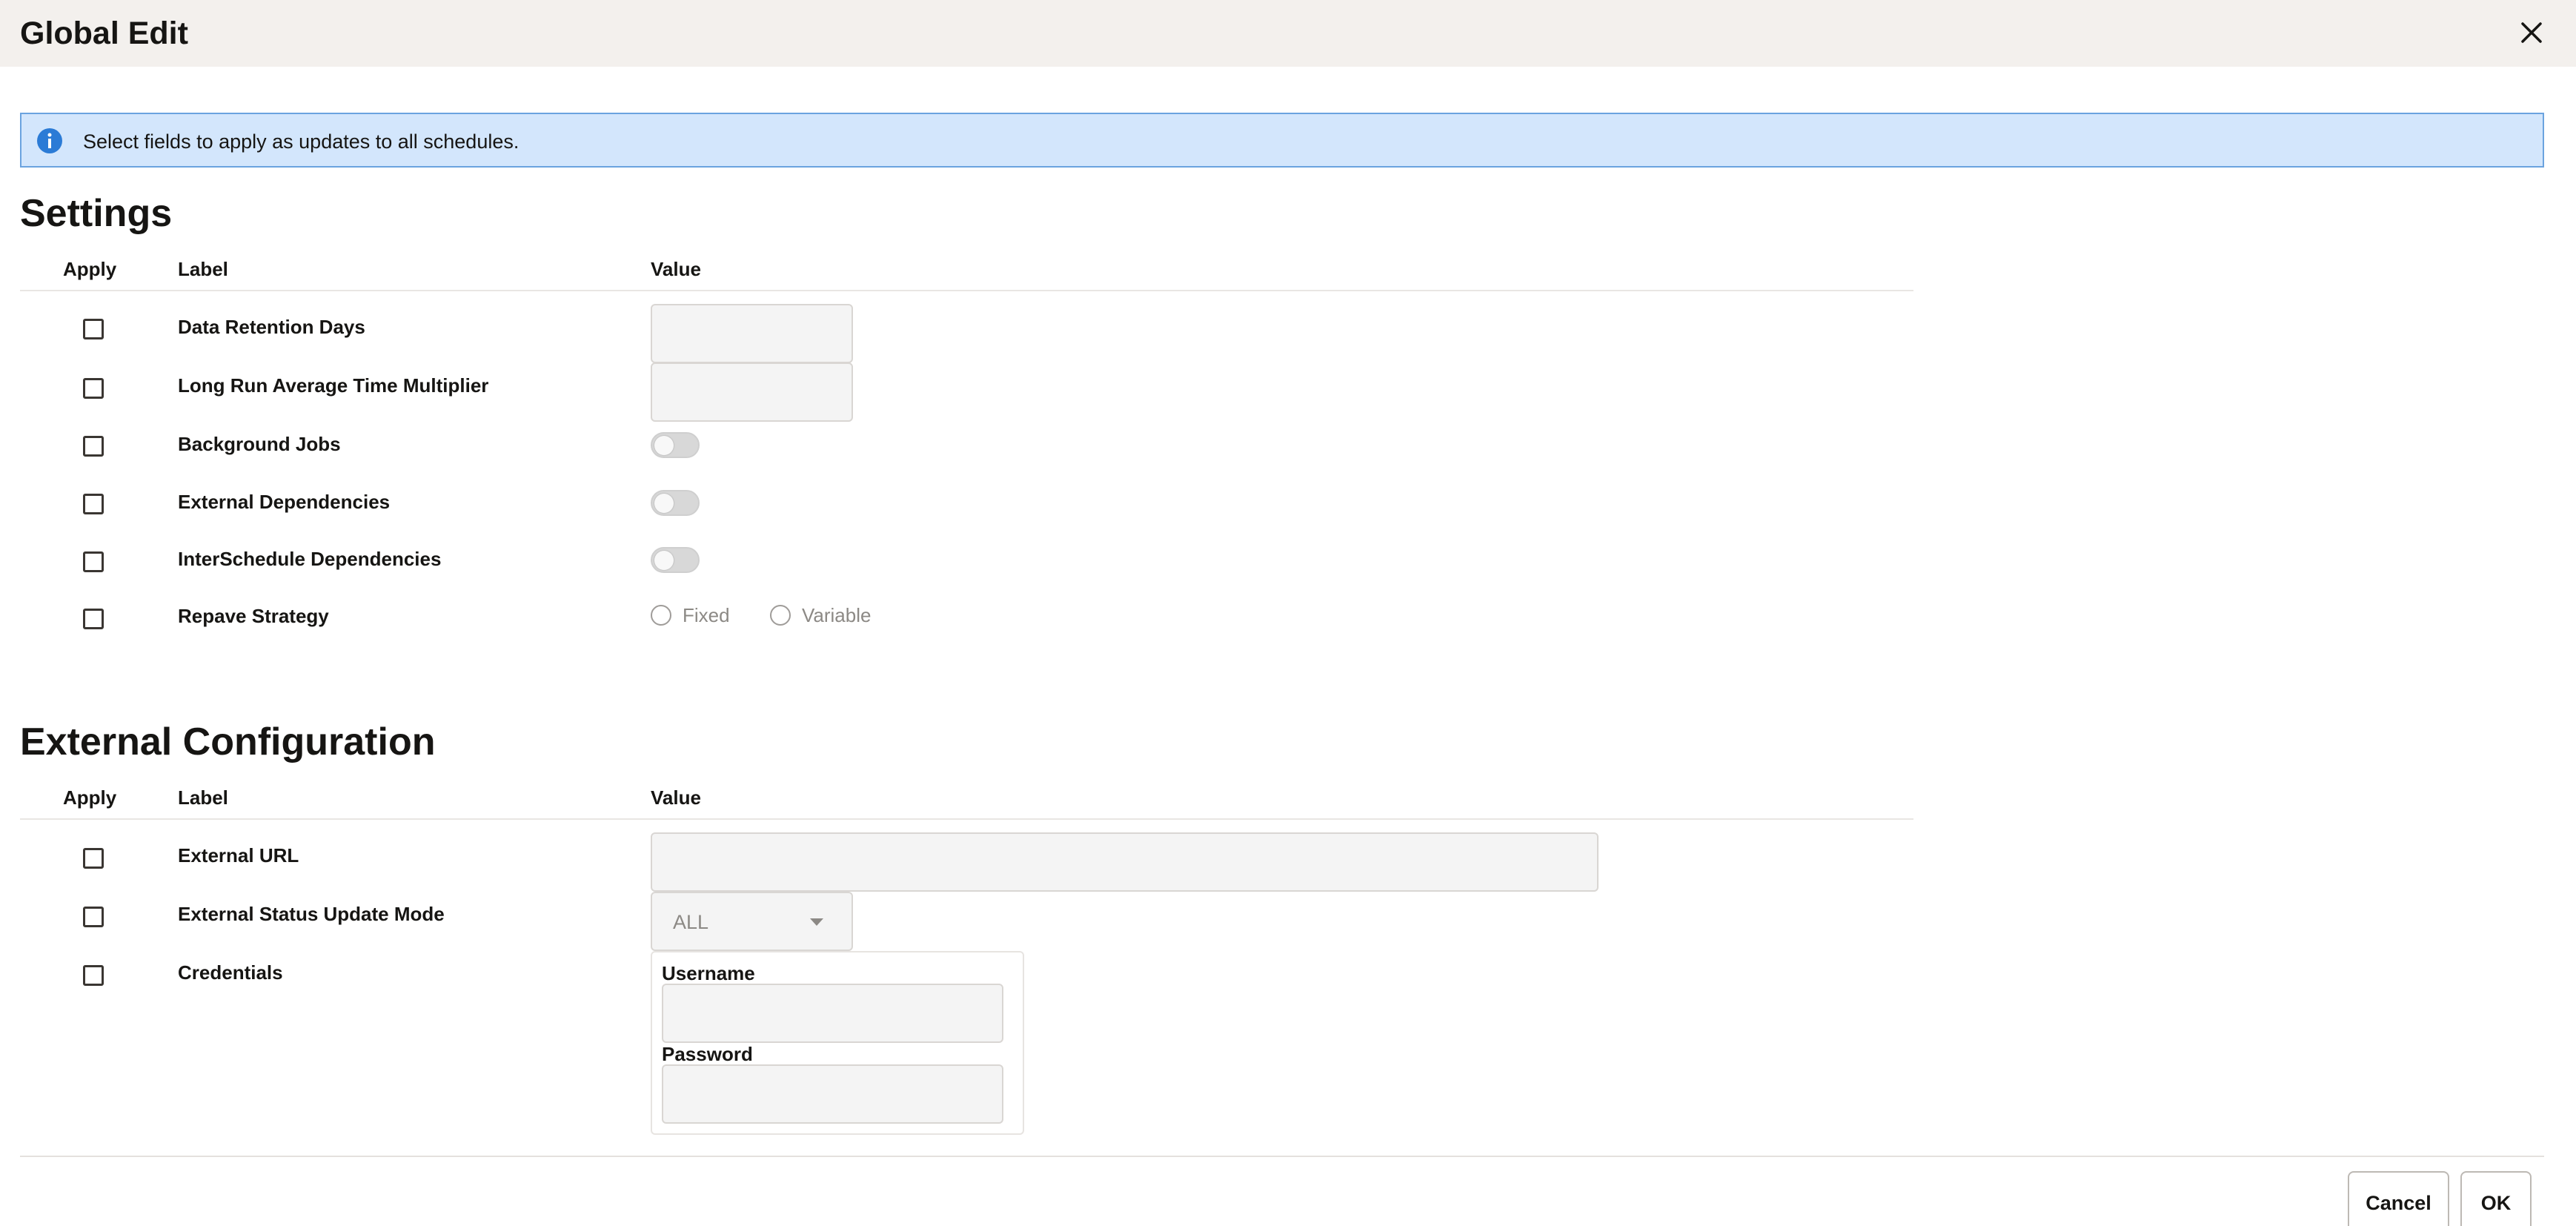  I want to click on long-run-multiplier-input, so click(752, 392).